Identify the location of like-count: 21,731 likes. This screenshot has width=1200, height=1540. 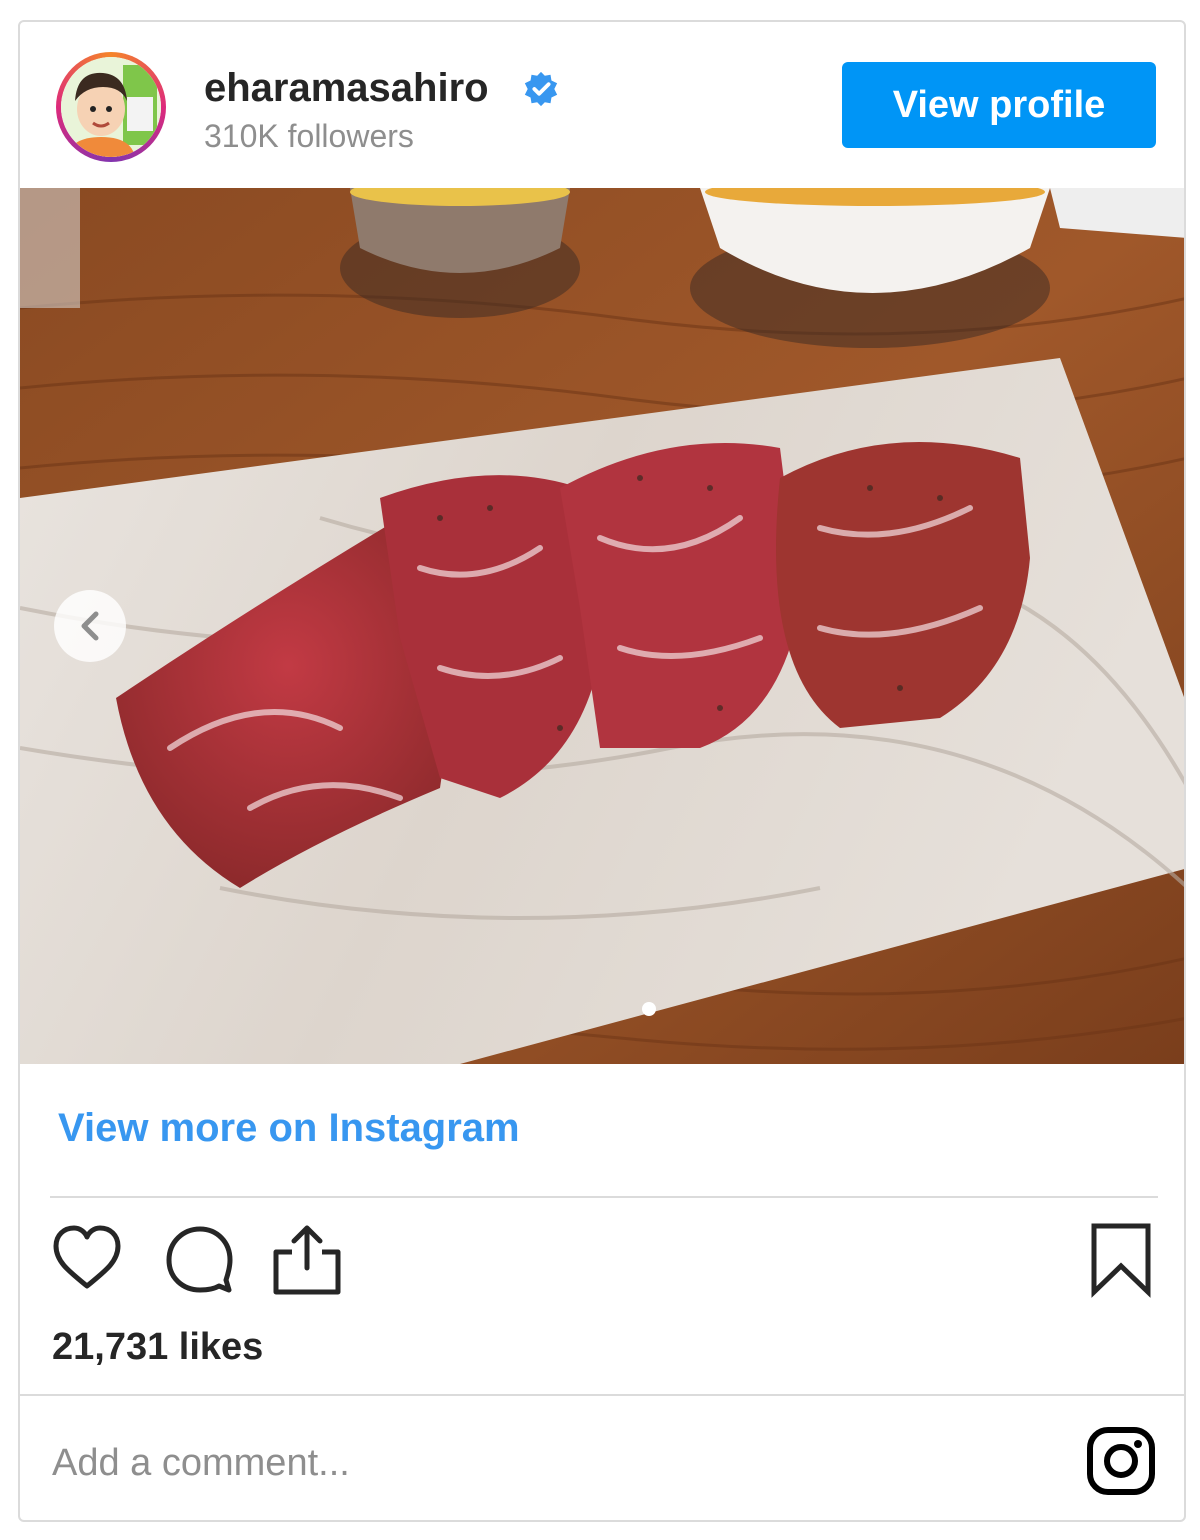
(158, 1347).